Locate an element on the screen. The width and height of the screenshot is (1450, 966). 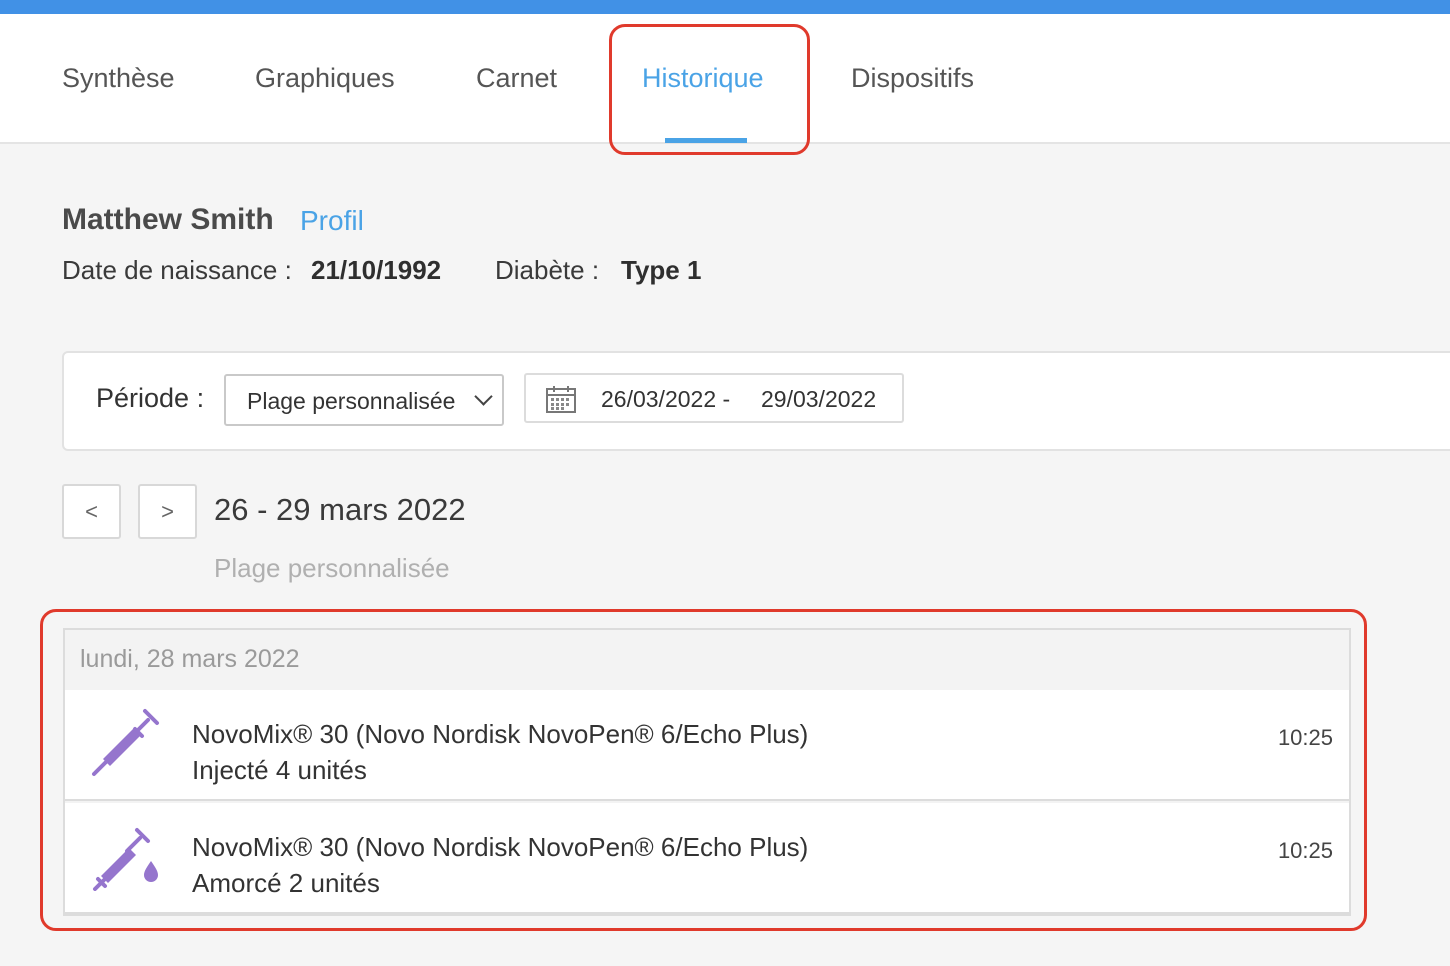
tab-graphiques: Graphiques is located at coordinates (325, 78).